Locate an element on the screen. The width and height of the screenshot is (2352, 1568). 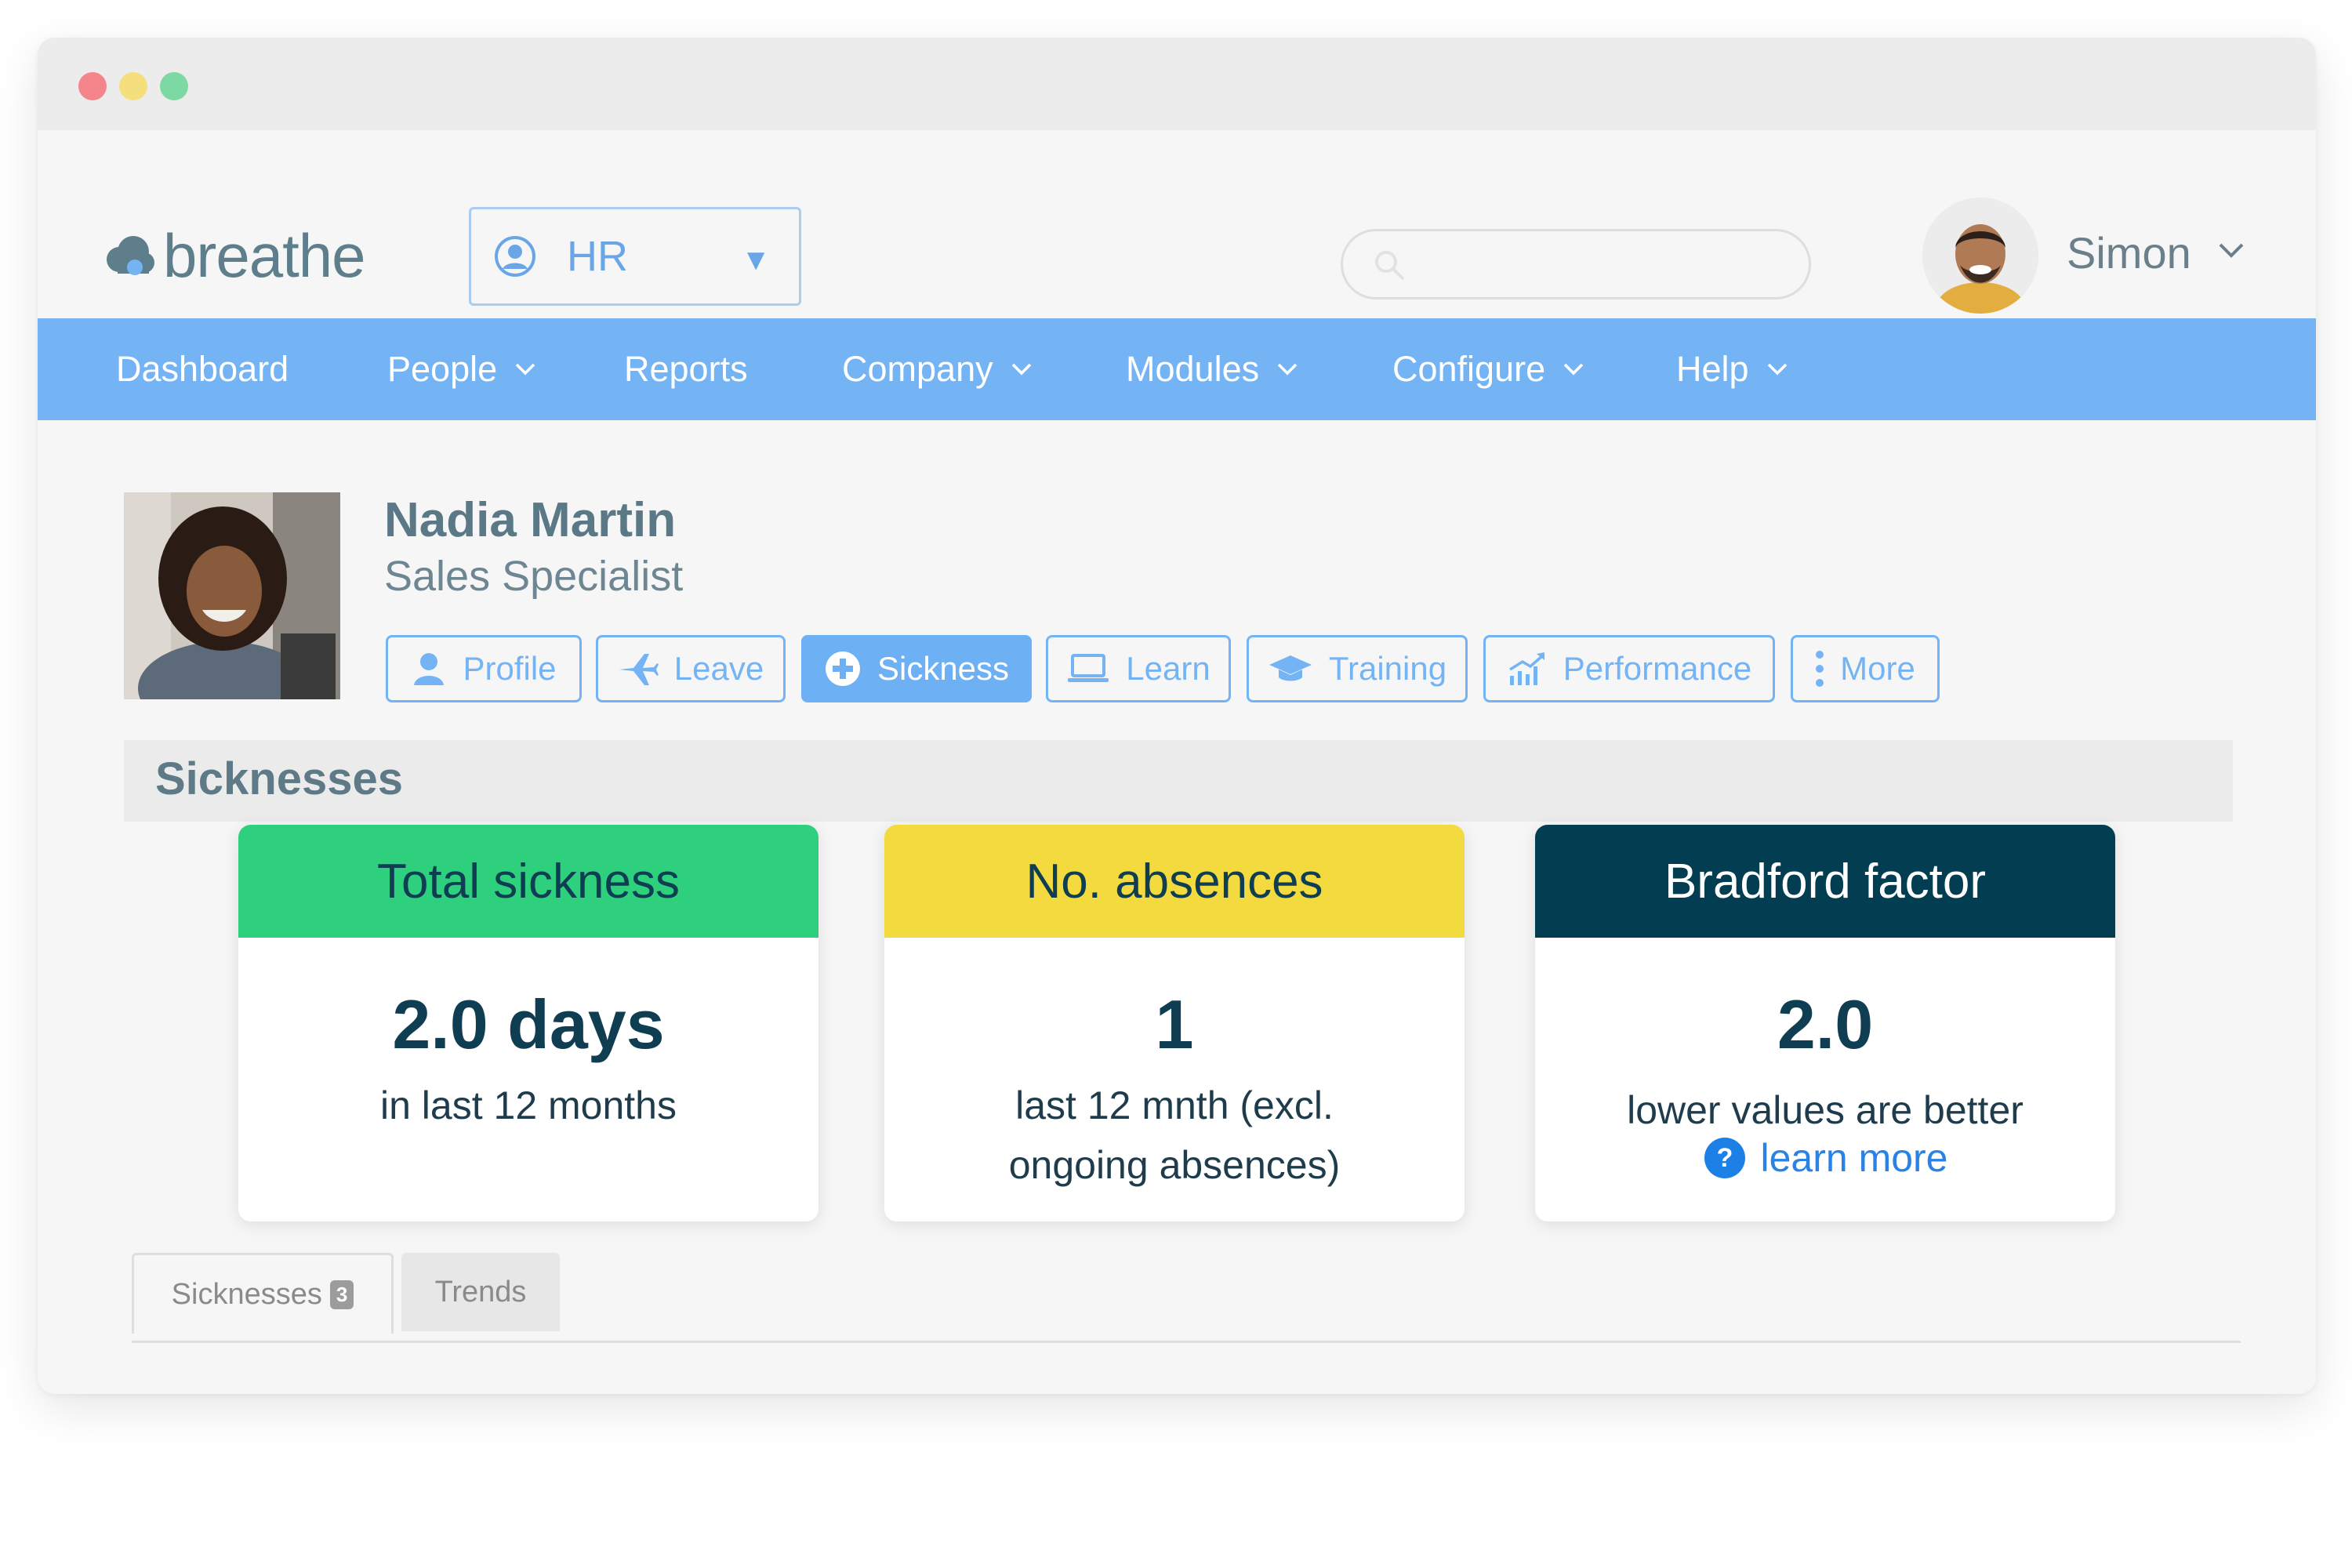
more-vertical-icon is located at coordinates (1820, 669).